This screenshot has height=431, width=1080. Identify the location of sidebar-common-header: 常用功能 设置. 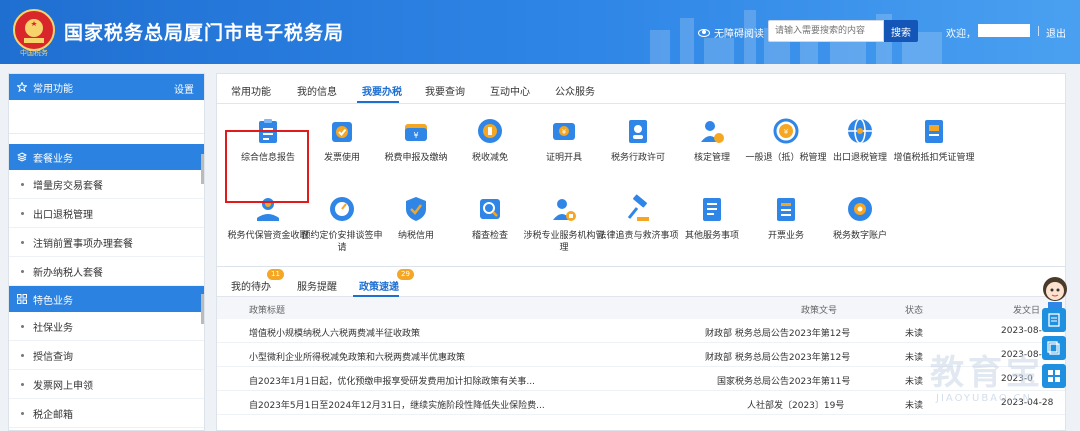
(106, 87).